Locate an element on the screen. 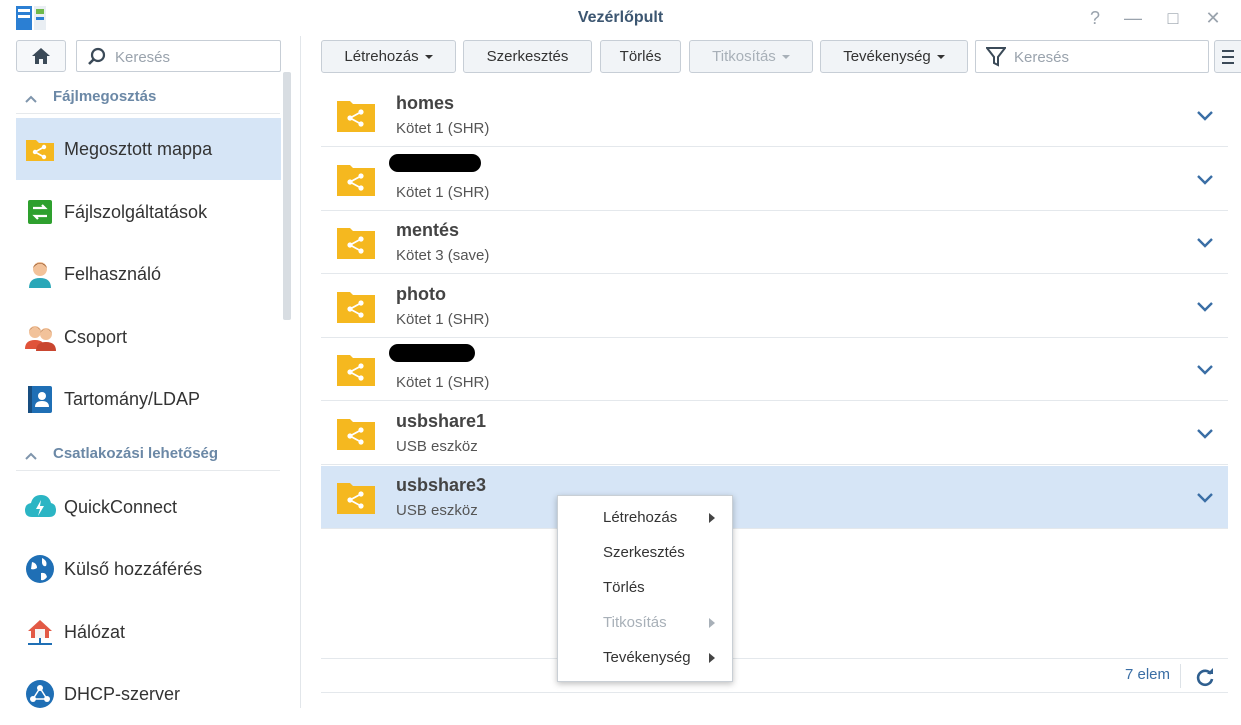  sidebar-item-label: Felhasználó is located at coordinates (113, 274).